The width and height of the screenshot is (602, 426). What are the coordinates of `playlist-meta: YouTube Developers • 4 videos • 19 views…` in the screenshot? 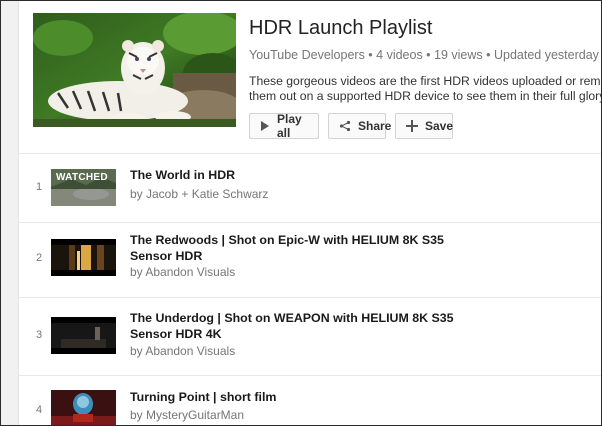 It's located at (424, 55).